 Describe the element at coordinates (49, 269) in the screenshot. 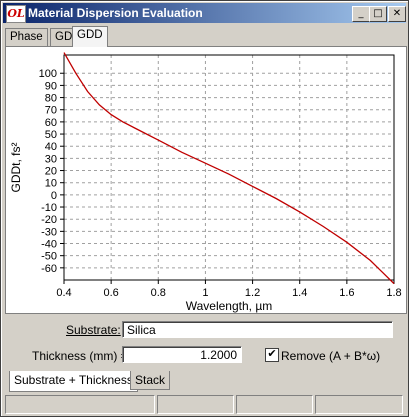

I see `y-tick-label: -60` at that location.